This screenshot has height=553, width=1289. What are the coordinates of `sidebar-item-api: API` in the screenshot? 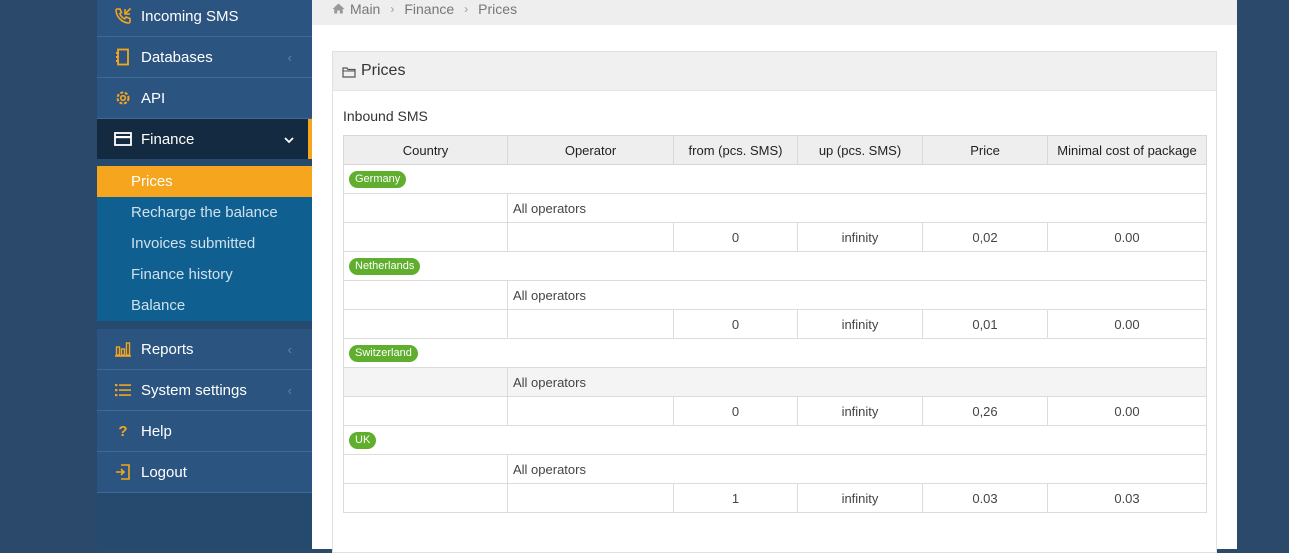 It's located at (204, 98).